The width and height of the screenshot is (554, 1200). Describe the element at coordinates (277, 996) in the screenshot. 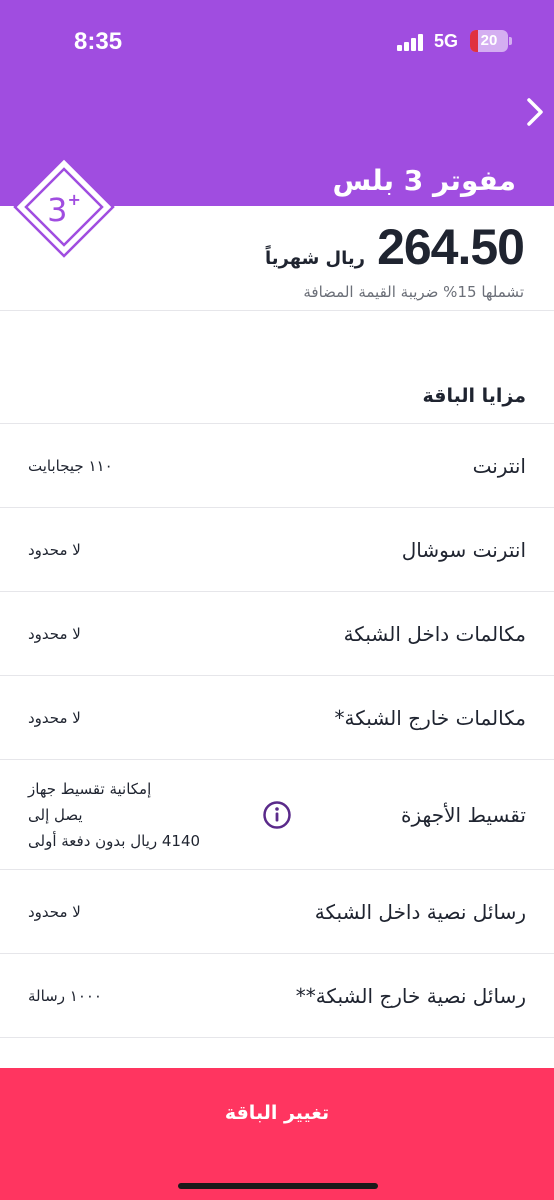

I see `feature-row-offnet-sms: رسائل نصية خارج الشبكة** ١٠٠٠ رسالة` at that location.